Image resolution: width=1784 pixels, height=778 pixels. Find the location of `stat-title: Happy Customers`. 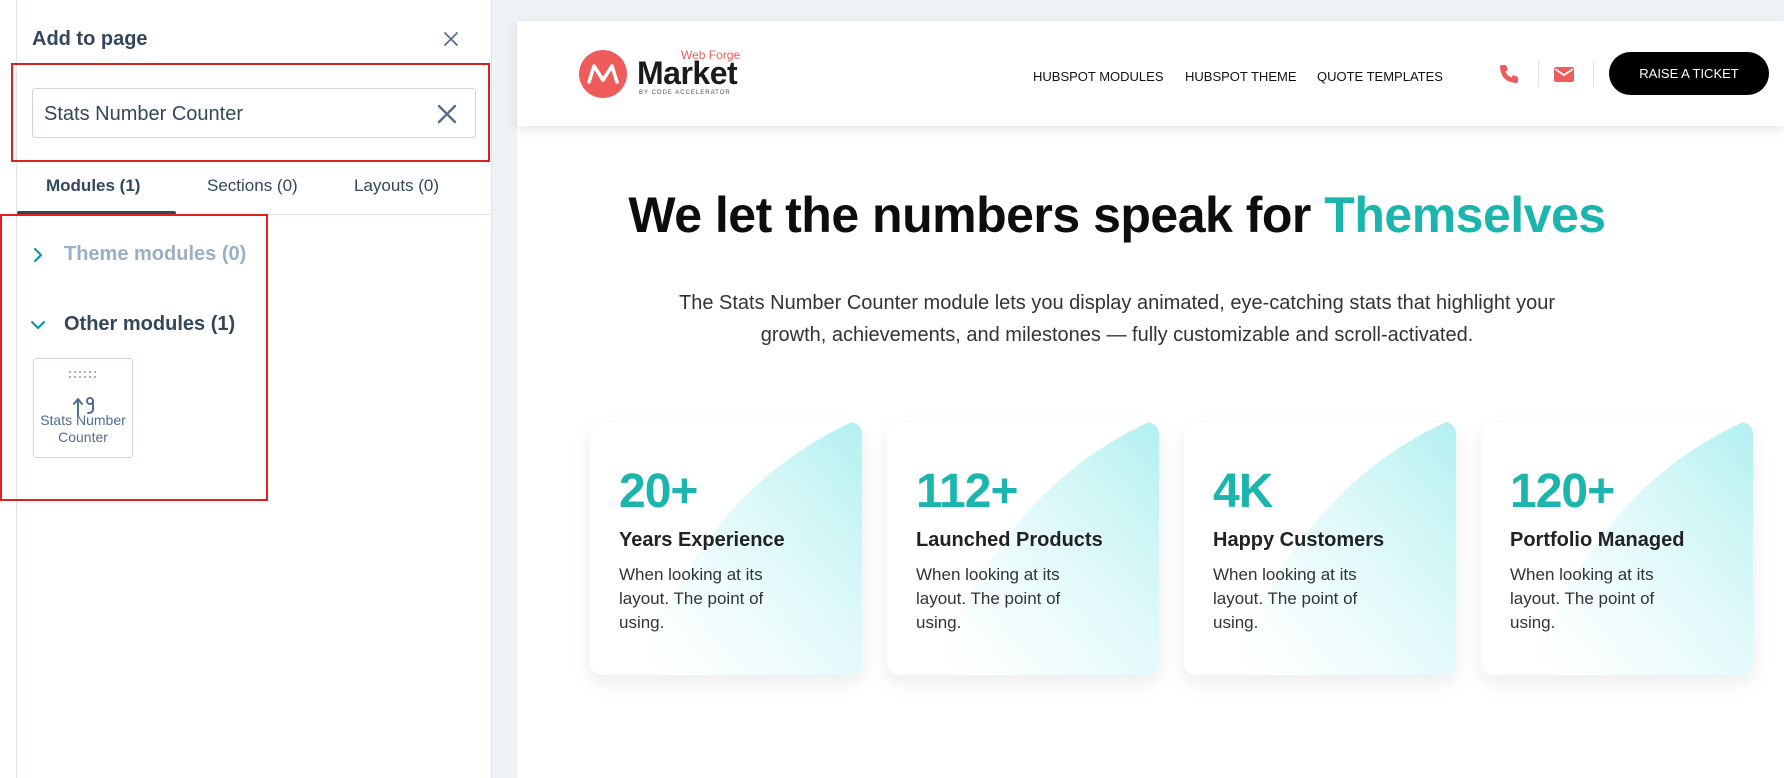

stat-title: Happy Customers is located at coordinates (1299, 540).